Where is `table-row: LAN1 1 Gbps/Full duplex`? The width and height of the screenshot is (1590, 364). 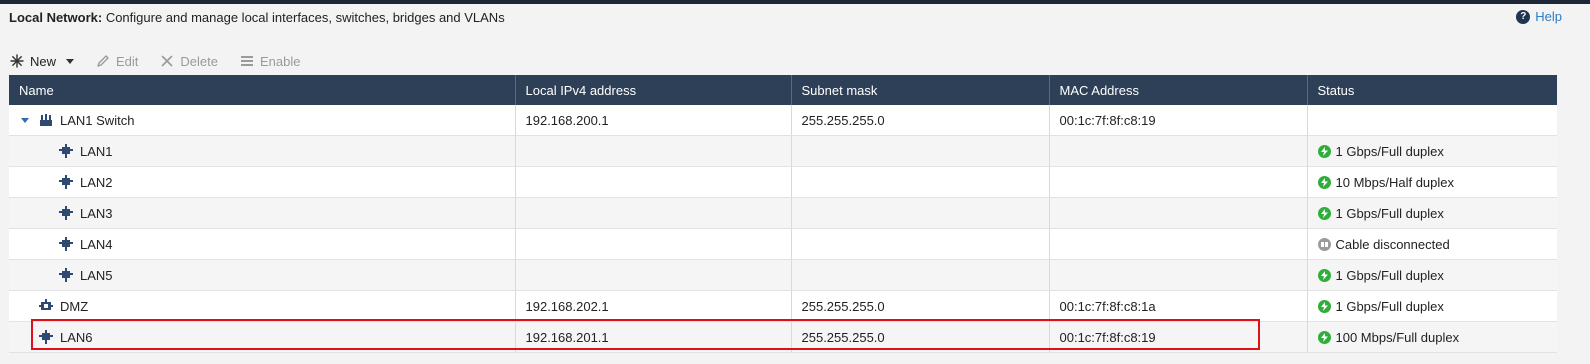
table-row: LAN1 1 Gbps/Full duplex is located at coordinates (783, 151).